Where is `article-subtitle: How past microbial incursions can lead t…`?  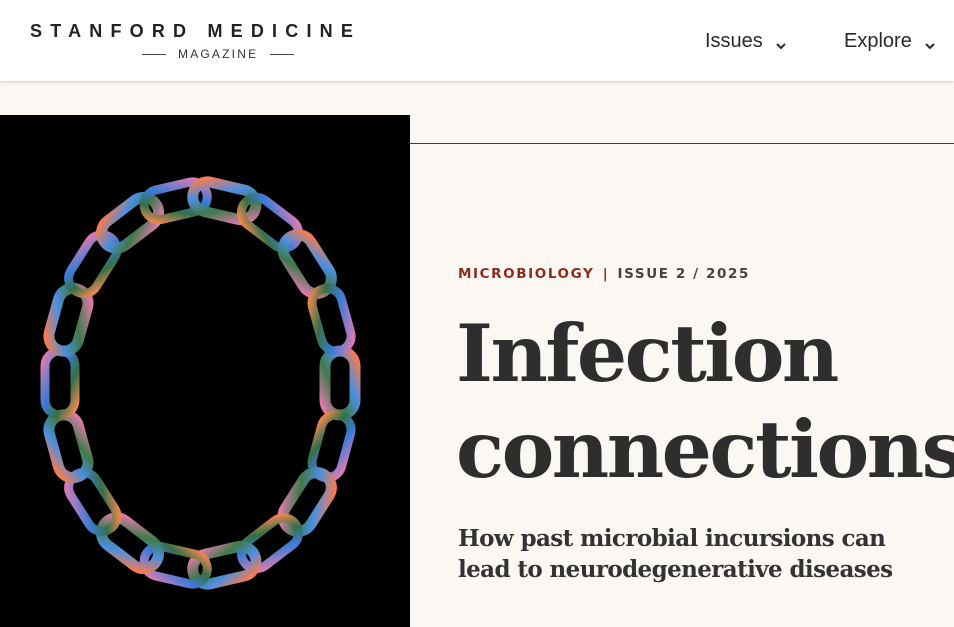 article-subtitle: How past microbial incursions can lead t… is located at coordinates (675, 554).